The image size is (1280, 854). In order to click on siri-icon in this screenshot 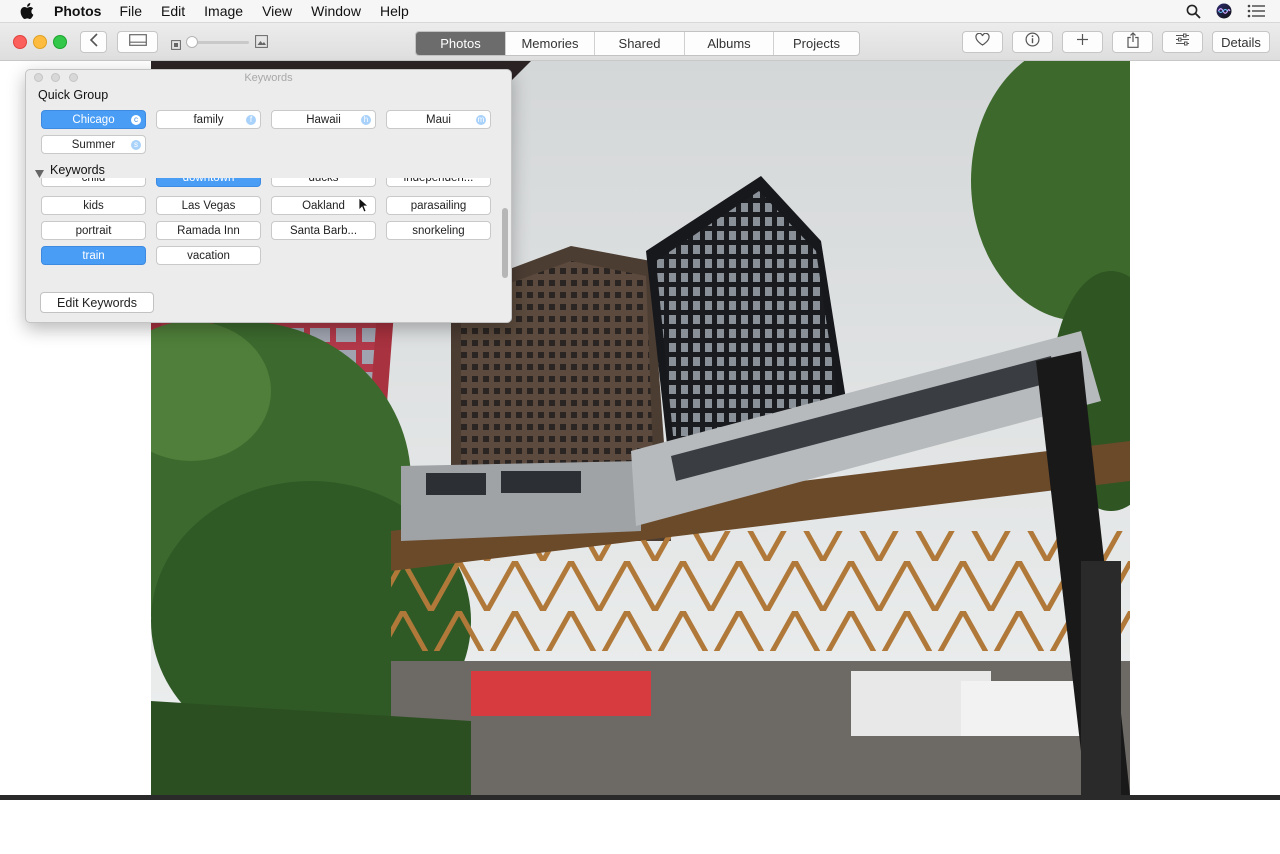, I will do `click(1224, 11)`.